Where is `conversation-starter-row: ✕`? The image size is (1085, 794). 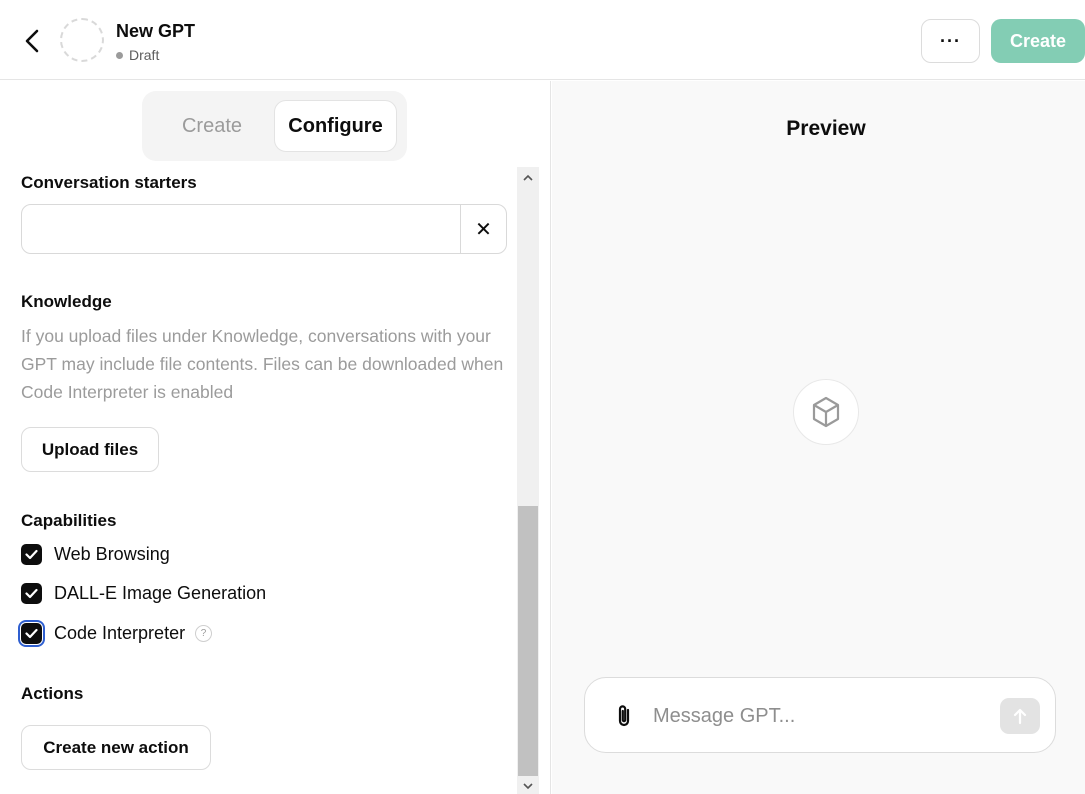 conversation-starter-row: ✕ is located at coordinates (264, 229).